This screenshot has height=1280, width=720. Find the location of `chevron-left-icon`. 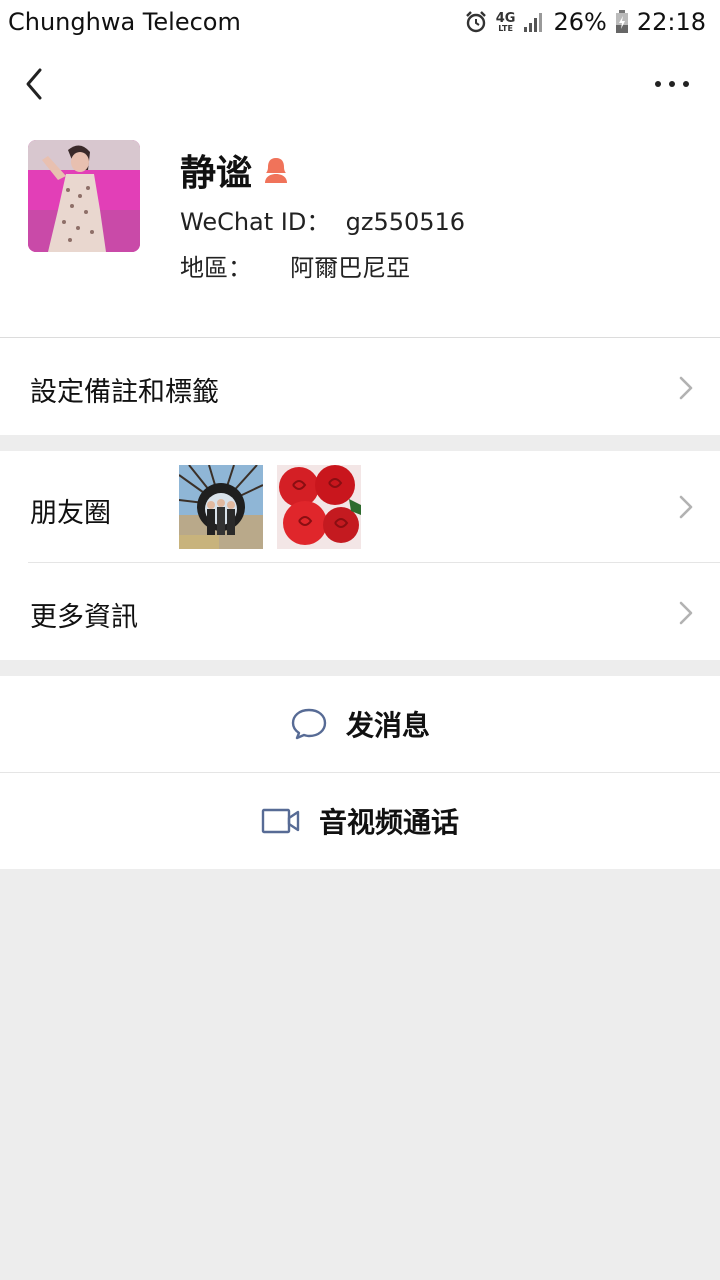

chevron-left-icon is located at coordinates (35, 84).